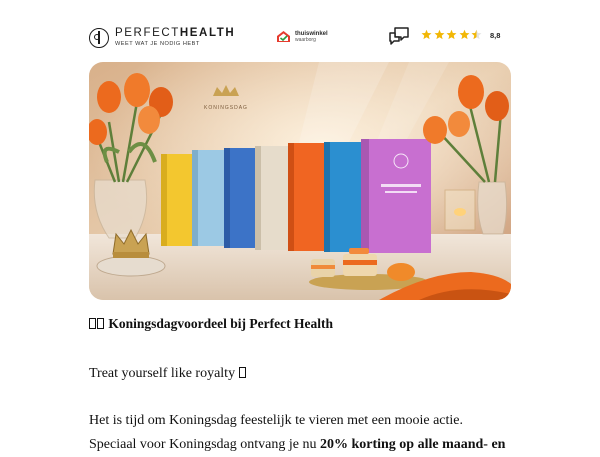 The image size is (600, 457). I want to click on email-tagline: Treat yourself like royalty, so click(168, 374).